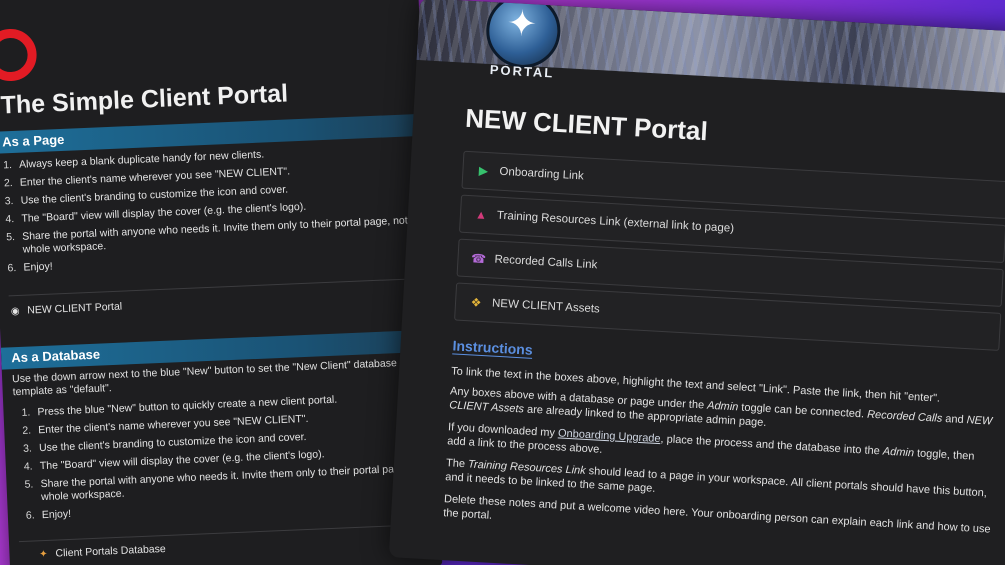 Image resolution: width=1005 pixels, height=565 pixels. What do you see at coordinates (15, 311) in the screenshot?
I see `portal-page-icon: ◉` at bounding box center [15, 311].